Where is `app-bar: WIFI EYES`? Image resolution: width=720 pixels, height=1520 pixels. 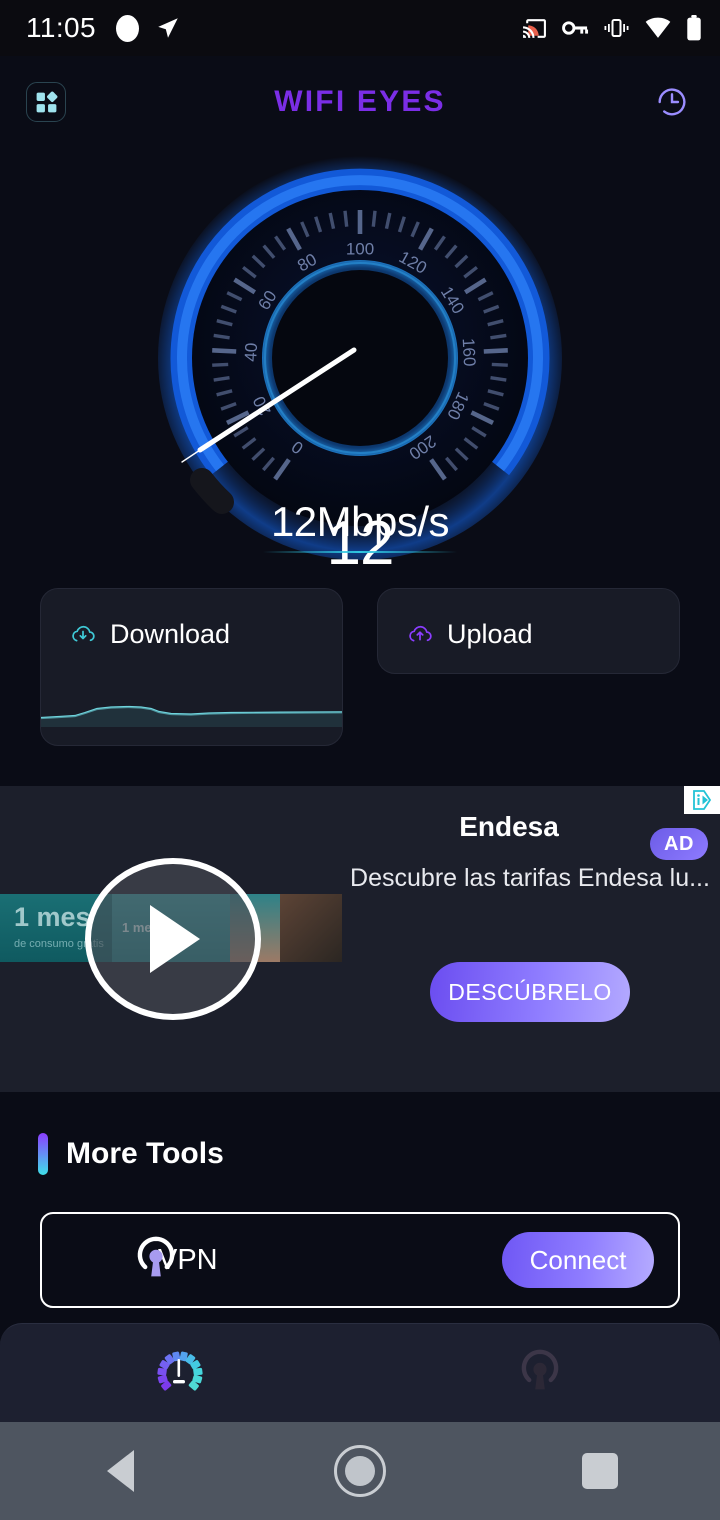 app-bar: WIFI EYES is located at coordinates (360, 102).